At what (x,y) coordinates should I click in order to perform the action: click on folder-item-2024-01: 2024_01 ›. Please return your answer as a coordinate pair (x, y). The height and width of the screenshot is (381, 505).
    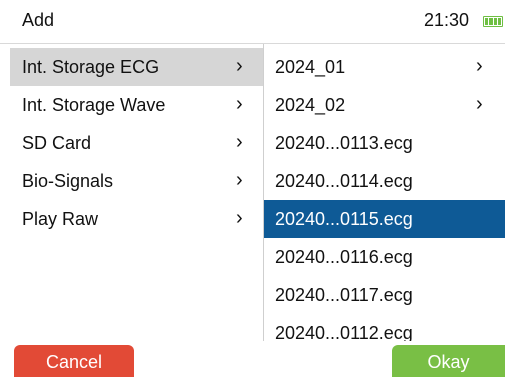
    Looking at the image, I should click on (384, 67).